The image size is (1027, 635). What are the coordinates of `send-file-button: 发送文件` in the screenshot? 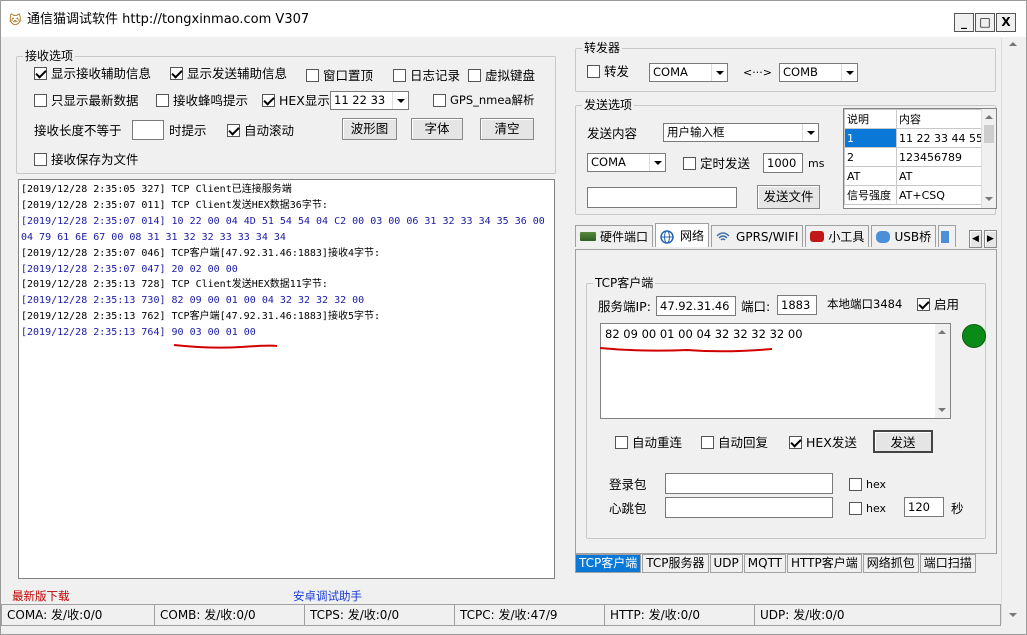 It's located at (788, 197).